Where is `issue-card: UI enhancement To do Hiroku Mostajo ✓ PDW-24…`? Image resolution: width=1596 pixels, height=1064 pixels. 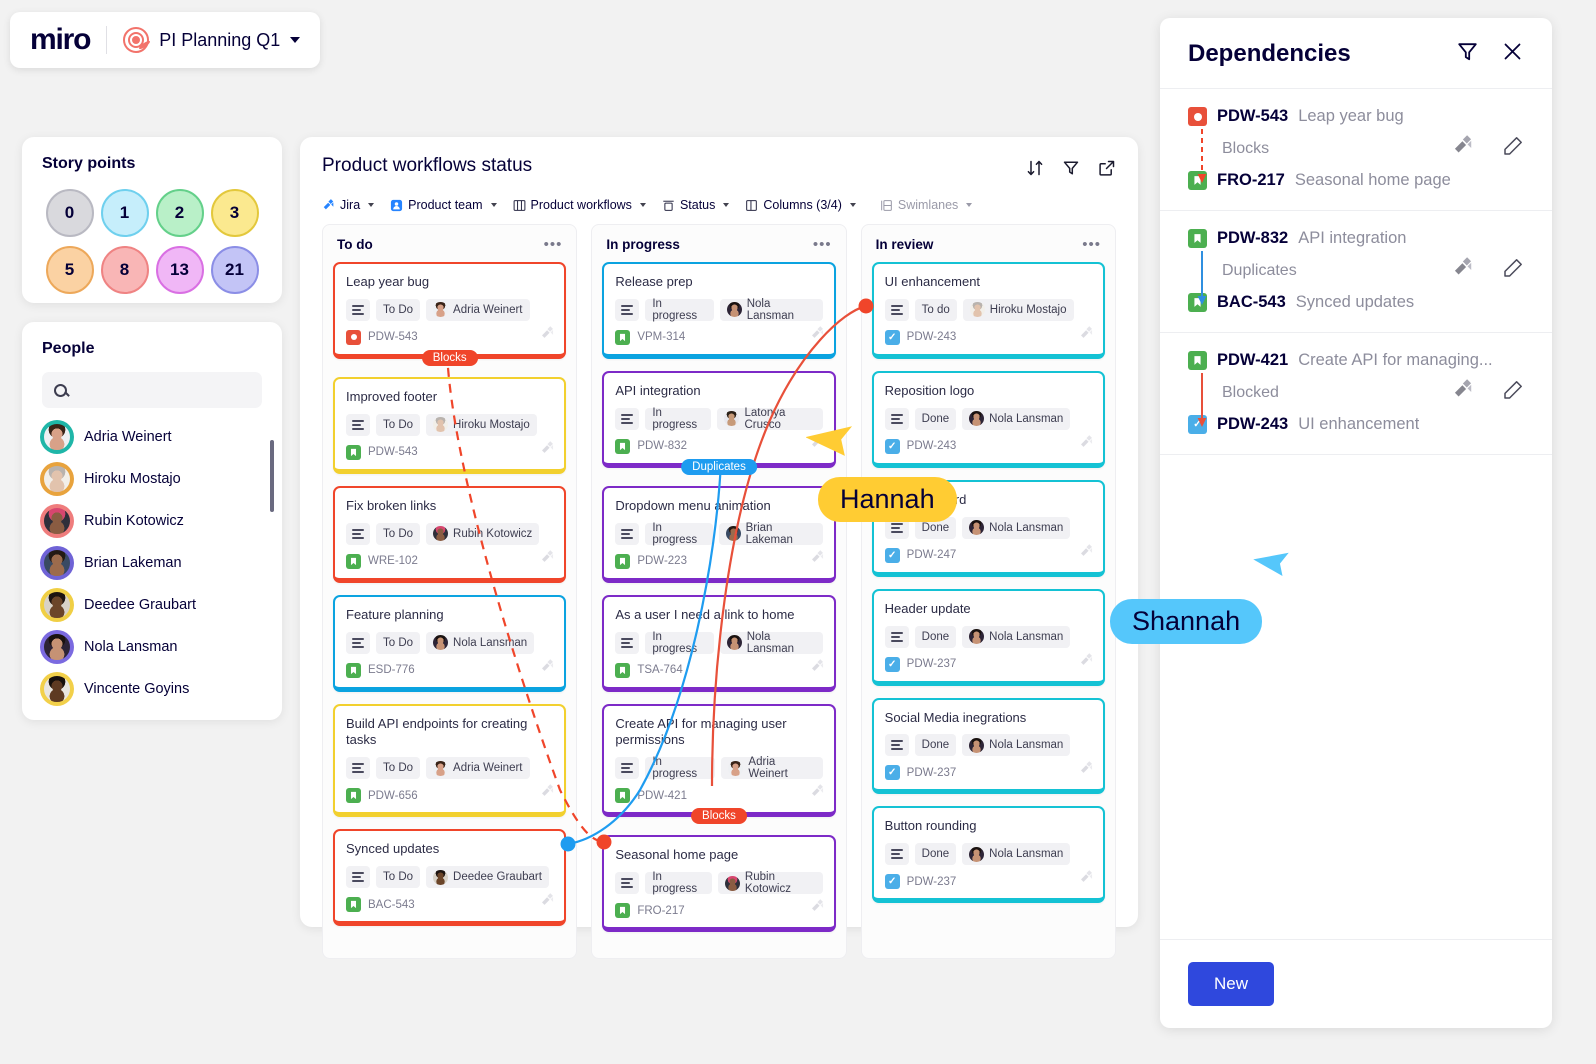
issue-card: UI enhancement To do Hiroku Mostajo ✓ PDW-24… is located at coordinates (988, 310).